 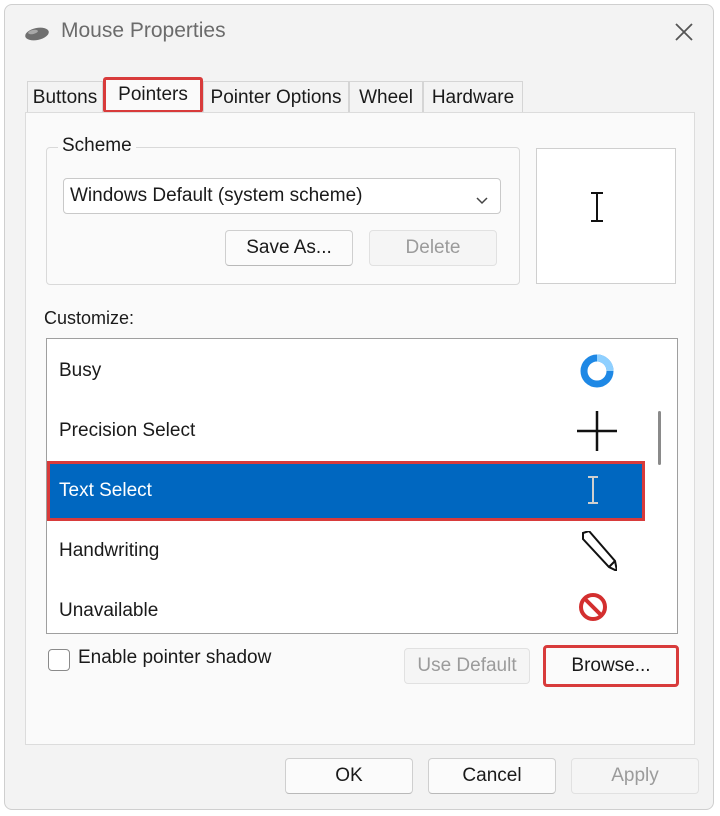 I want to click on enable-pointer-shadow-checkbox, so click(x=59, y=660).